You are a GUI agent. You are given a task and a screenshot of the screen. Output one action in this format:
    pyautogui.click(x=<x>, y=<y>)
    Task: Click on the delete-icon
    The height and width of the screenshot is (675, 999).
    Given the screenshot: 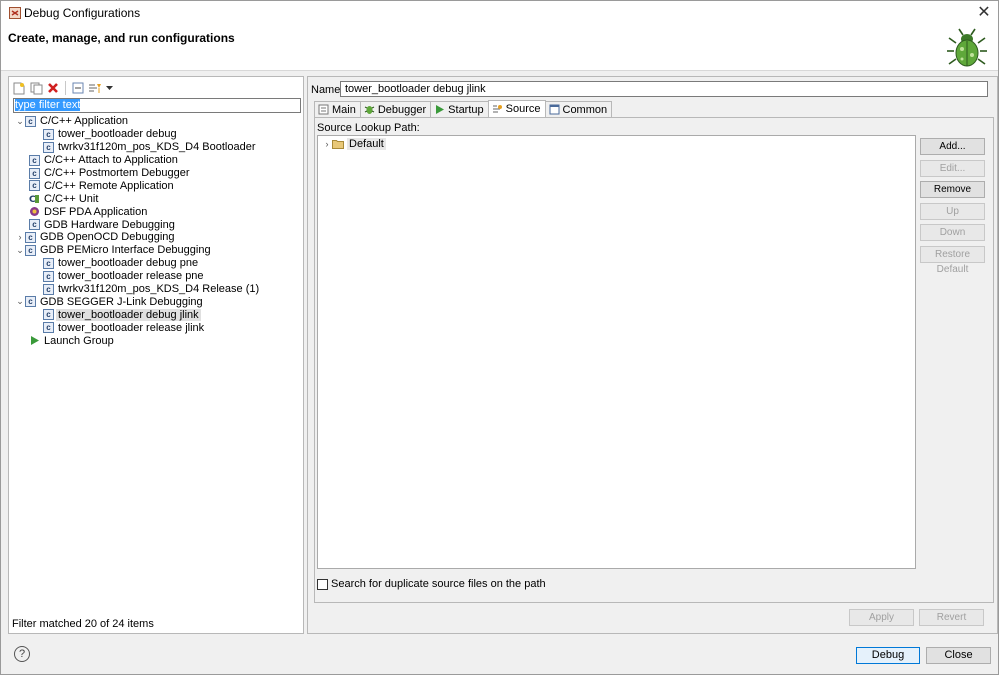 What is the action you would take?
    pyautogui.click(x=53, y=88)
    